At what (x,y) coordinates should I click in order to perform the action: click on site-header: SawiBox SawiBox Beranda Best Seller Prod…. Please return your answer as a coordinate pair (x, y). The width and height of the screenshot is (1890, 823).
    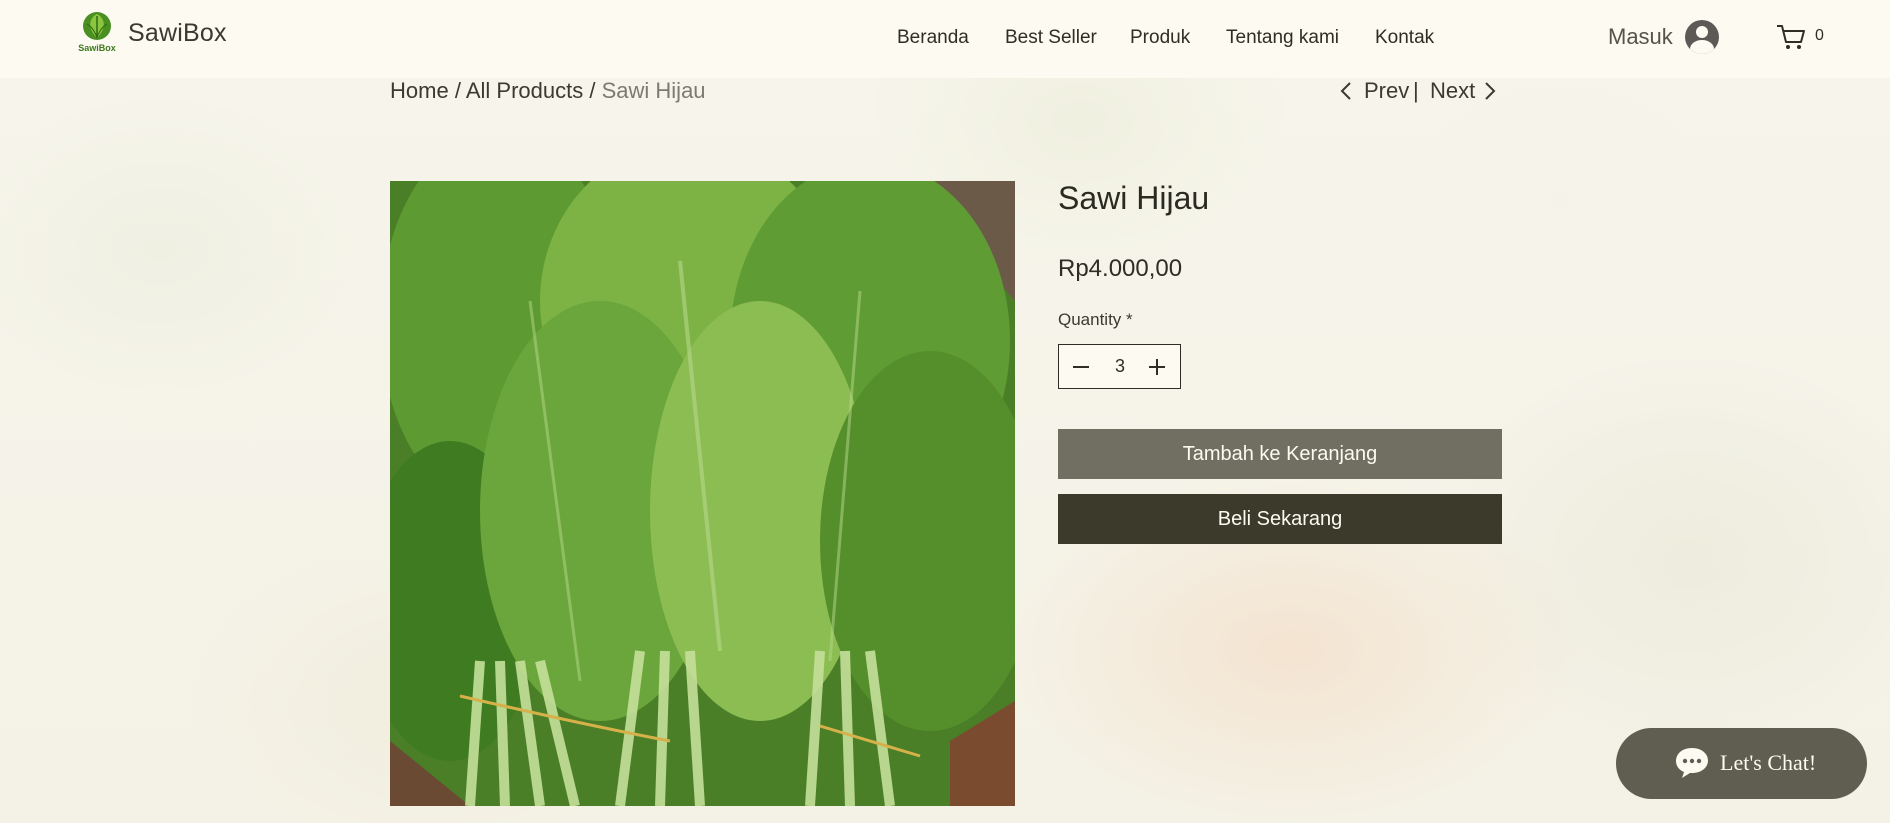
    Looking at the image, I should click on (945, 39).